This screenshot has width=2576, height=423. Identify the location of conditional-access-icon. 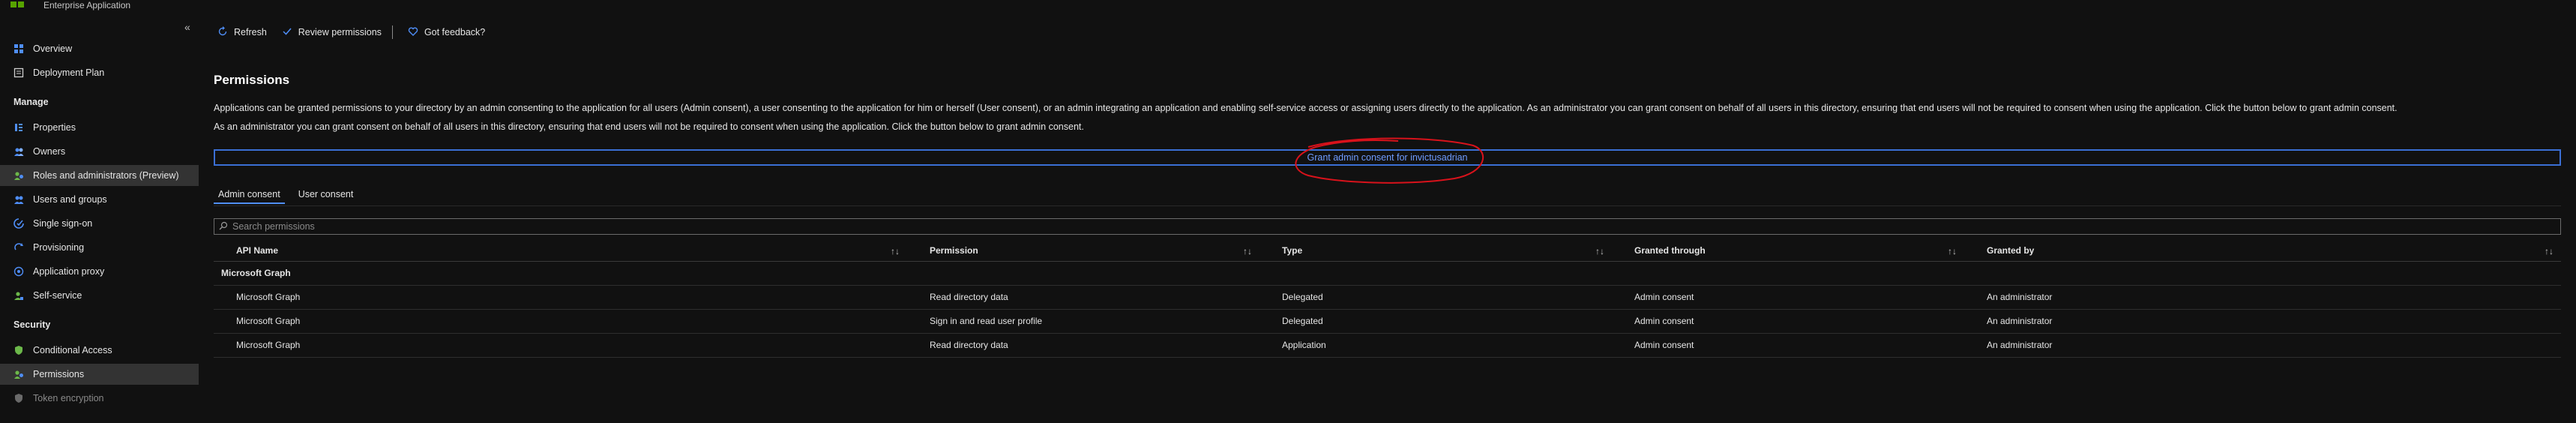
(18, 350).